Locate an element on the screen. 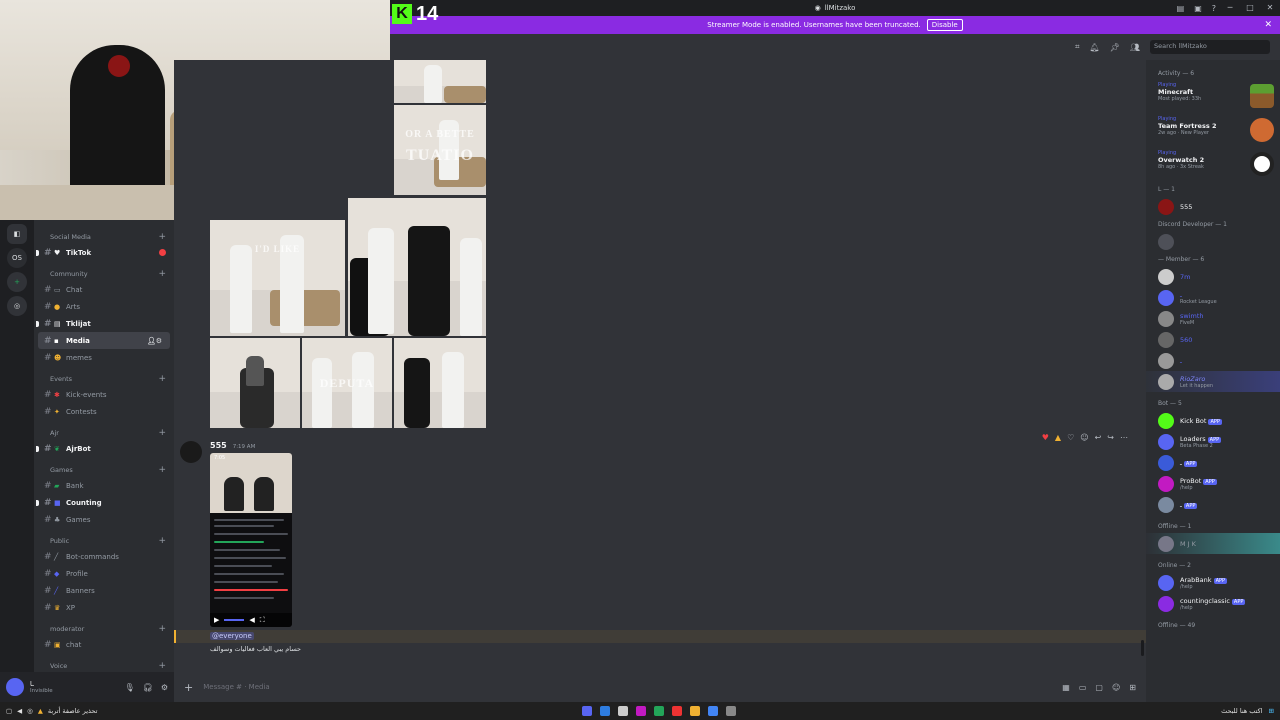  message-author: 555 is located at coordinates (218, 445).